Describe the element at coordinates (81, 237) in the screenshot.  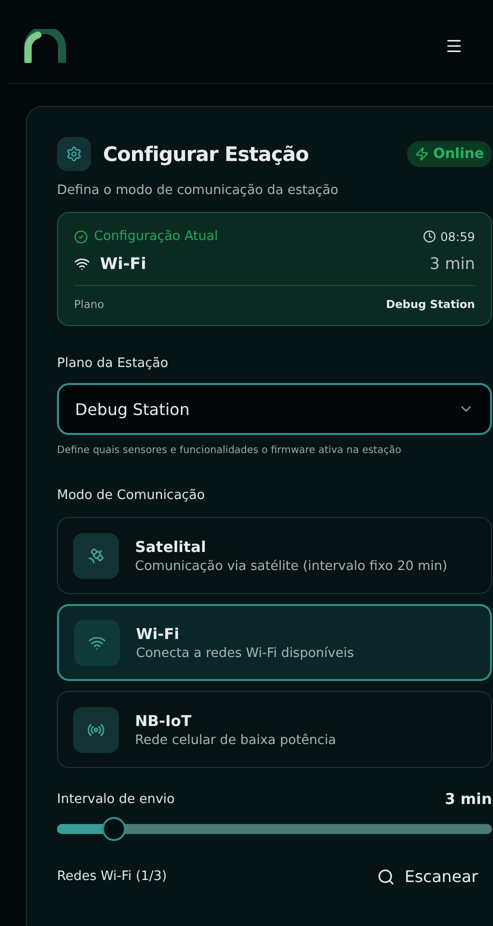
I see `check-icon` at that location.